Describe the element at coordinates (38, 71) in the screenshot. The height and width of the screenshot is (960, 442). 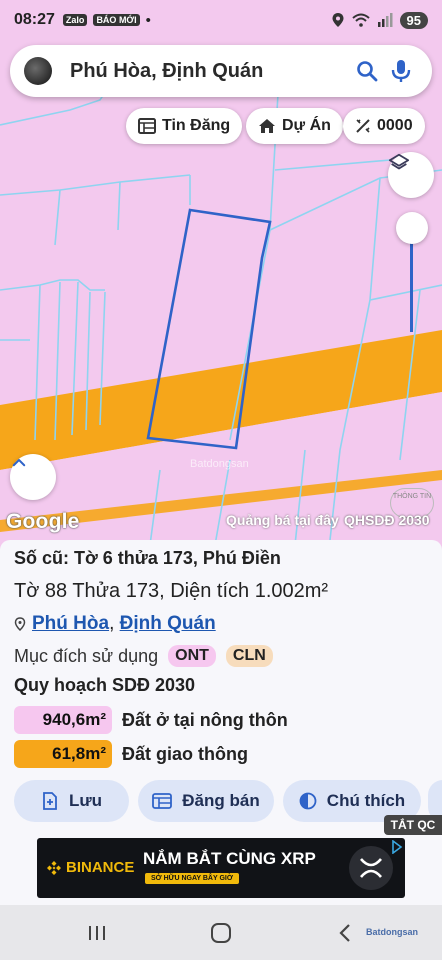
I see `avatar` at that location.